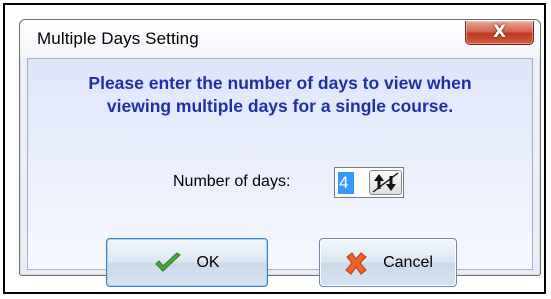 The width and height of the screenshot is (551, 299). I want to click on close-icon: X, so click(499, 32).